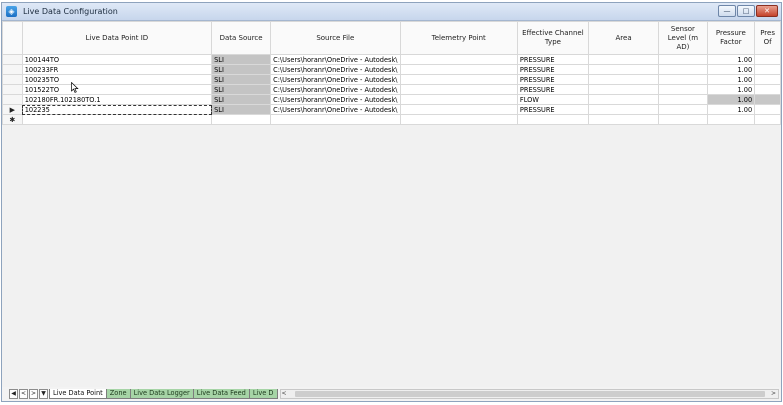  Describe the element at coordinates (43, 394) in the screenshot. I see `tab-list-dropdown: ▼` at that location.